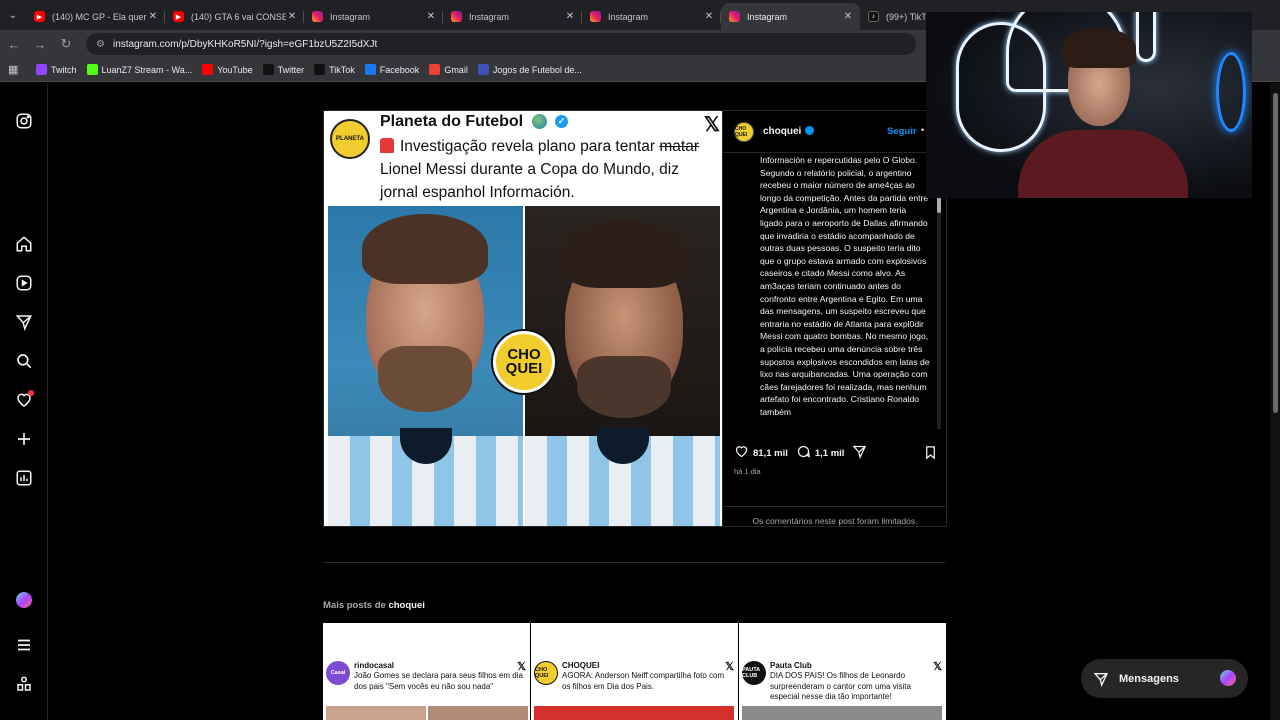 Image resolution: width=1280 pixels, height=720 pixels. I want to click on more-posts-title: Mais posts de choquei, so click(374, 605).